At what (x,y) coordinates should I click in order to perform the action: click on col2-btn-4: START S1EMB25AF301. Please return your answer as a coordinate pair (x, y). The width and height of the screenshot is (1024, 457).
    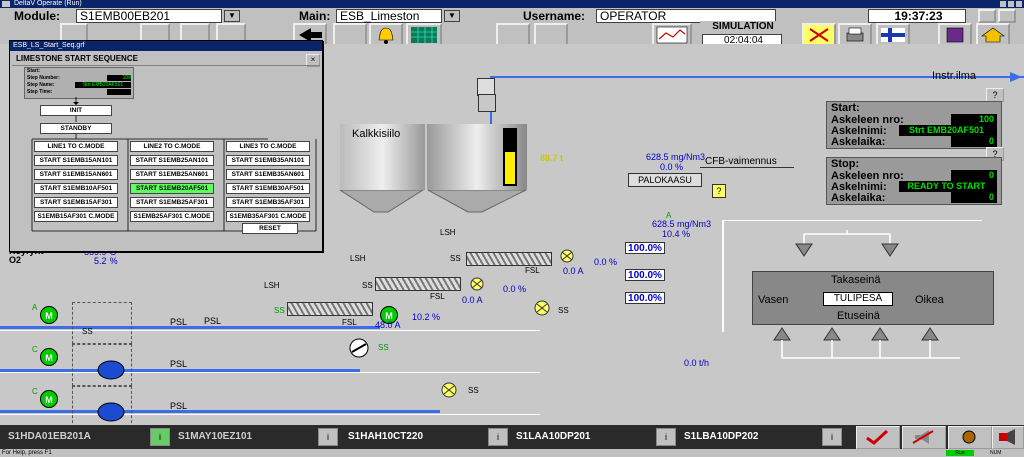
    Looking at the image, I should click on (172, 202).